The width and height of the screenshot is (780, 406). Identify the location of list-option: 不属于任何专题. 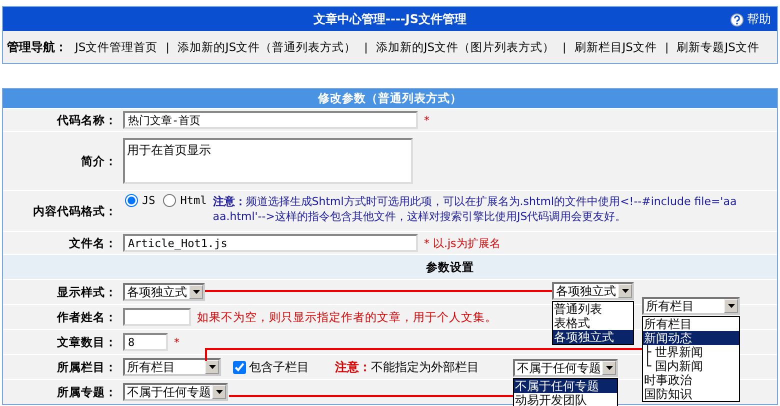
(565, 386).